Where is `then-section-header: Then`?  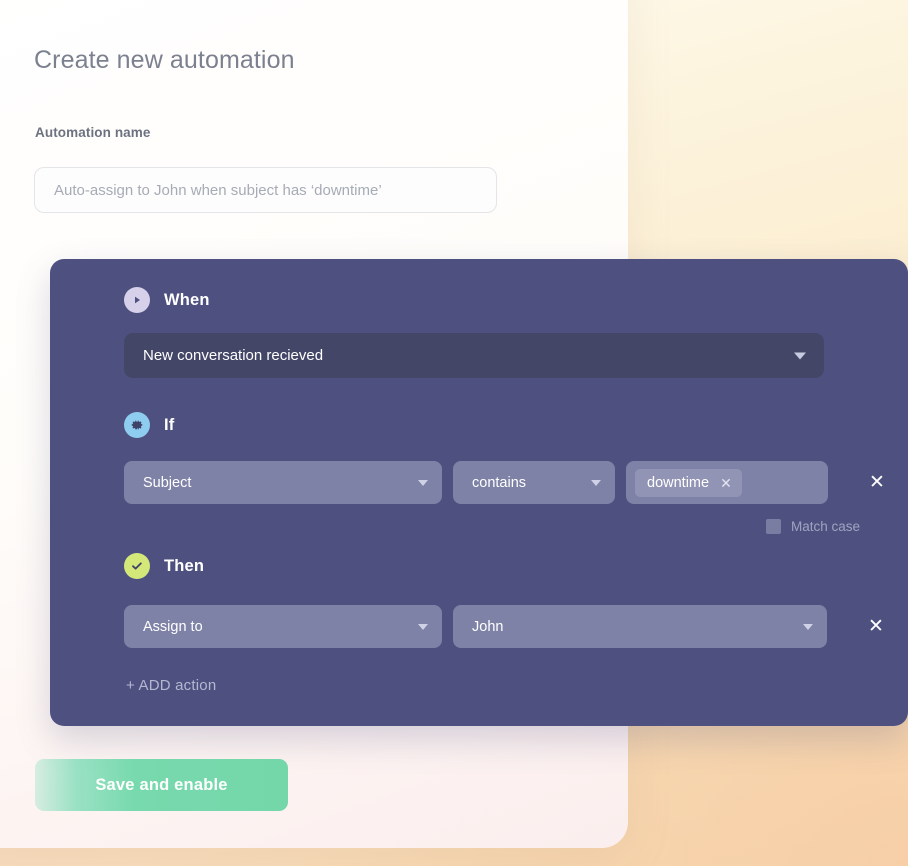 then-section-header: Then is located at coordinates (164, 566).